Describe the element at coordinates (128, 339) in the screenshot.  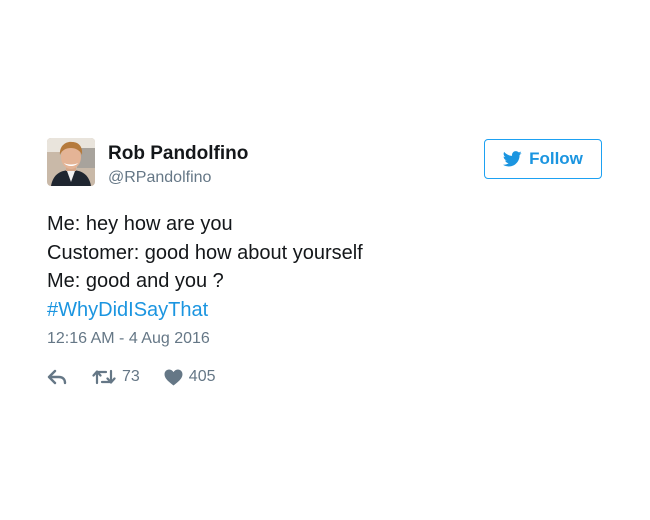
I see `tweet-timestamp: 12:16 AM - 4 Aug 2016` at that location.